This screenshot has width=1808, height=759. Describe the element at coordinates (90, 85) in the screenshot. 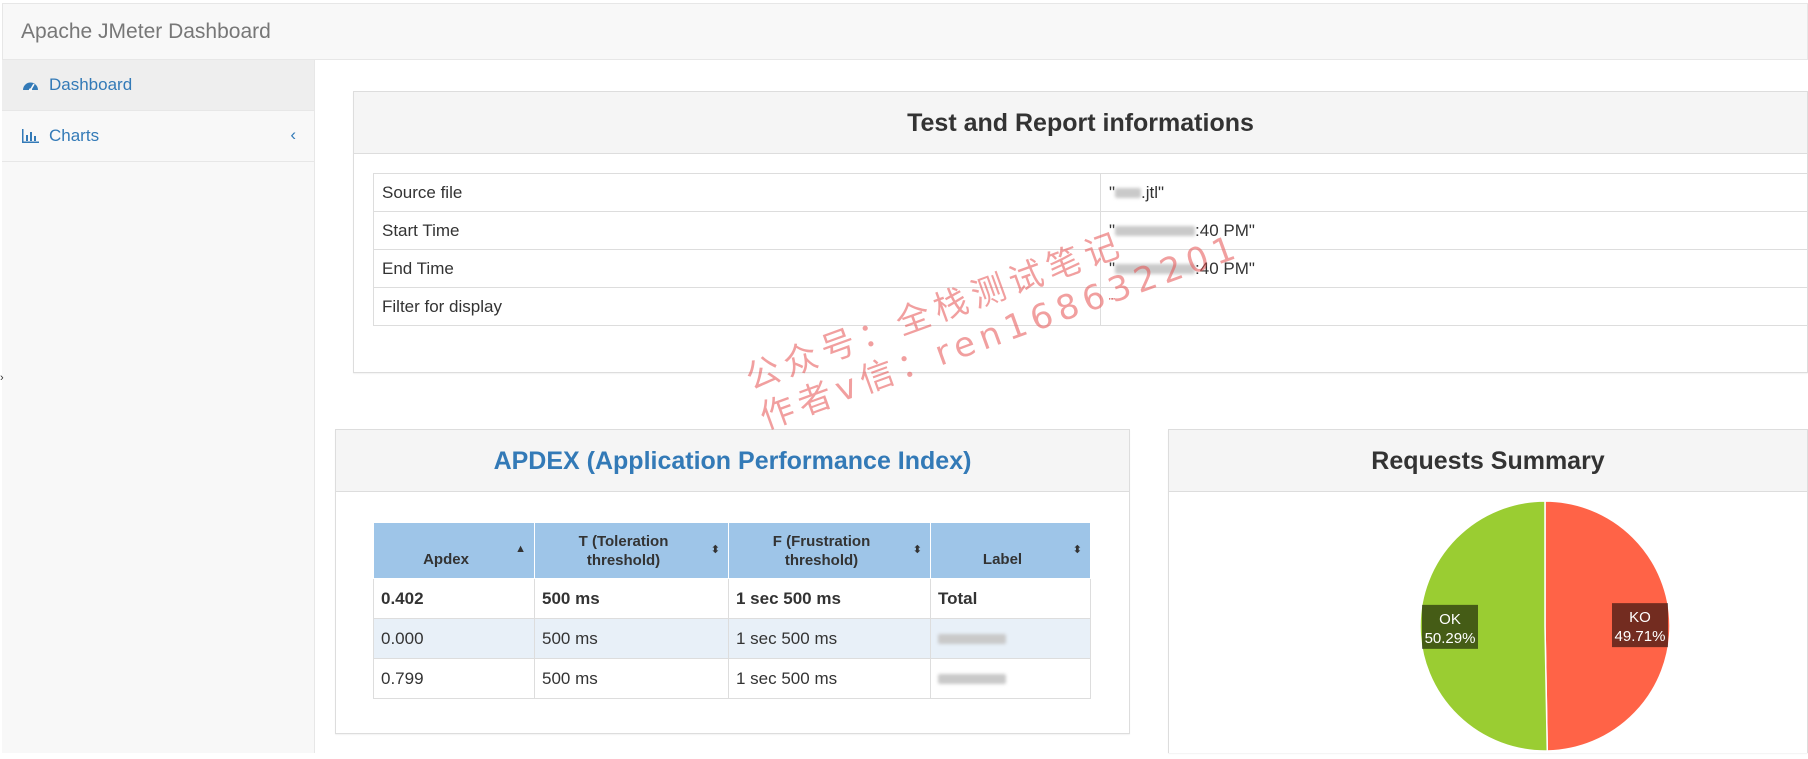

I see `sidebar-item-label: Dashboard` at that location.